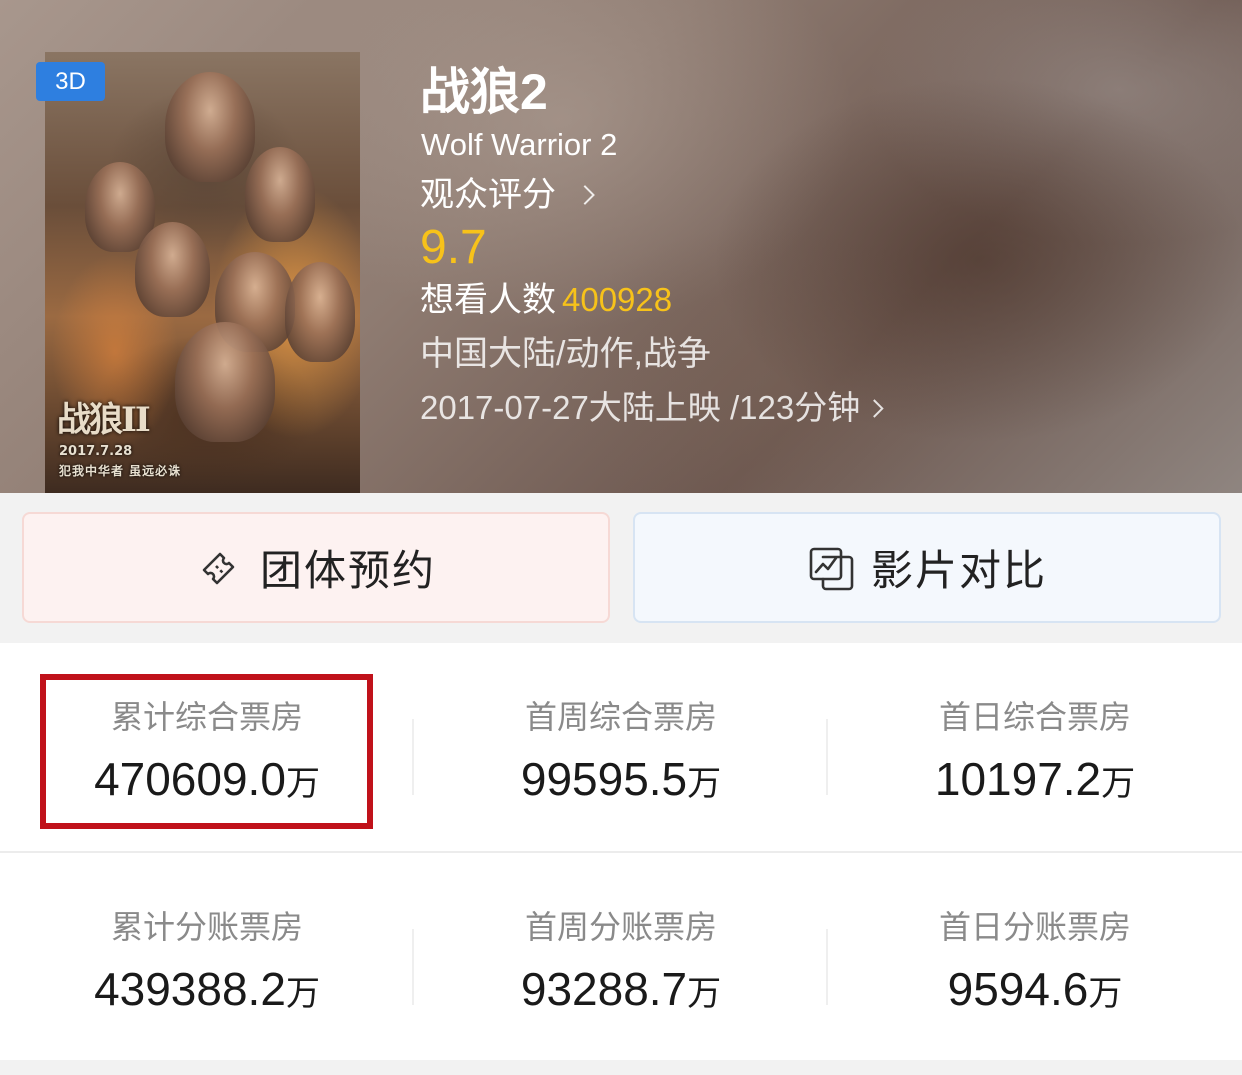  Describe the element at coordinates (565, 354) in the screenshot. I see `movie-genre: 中国大陆/动作,战争` at that location.